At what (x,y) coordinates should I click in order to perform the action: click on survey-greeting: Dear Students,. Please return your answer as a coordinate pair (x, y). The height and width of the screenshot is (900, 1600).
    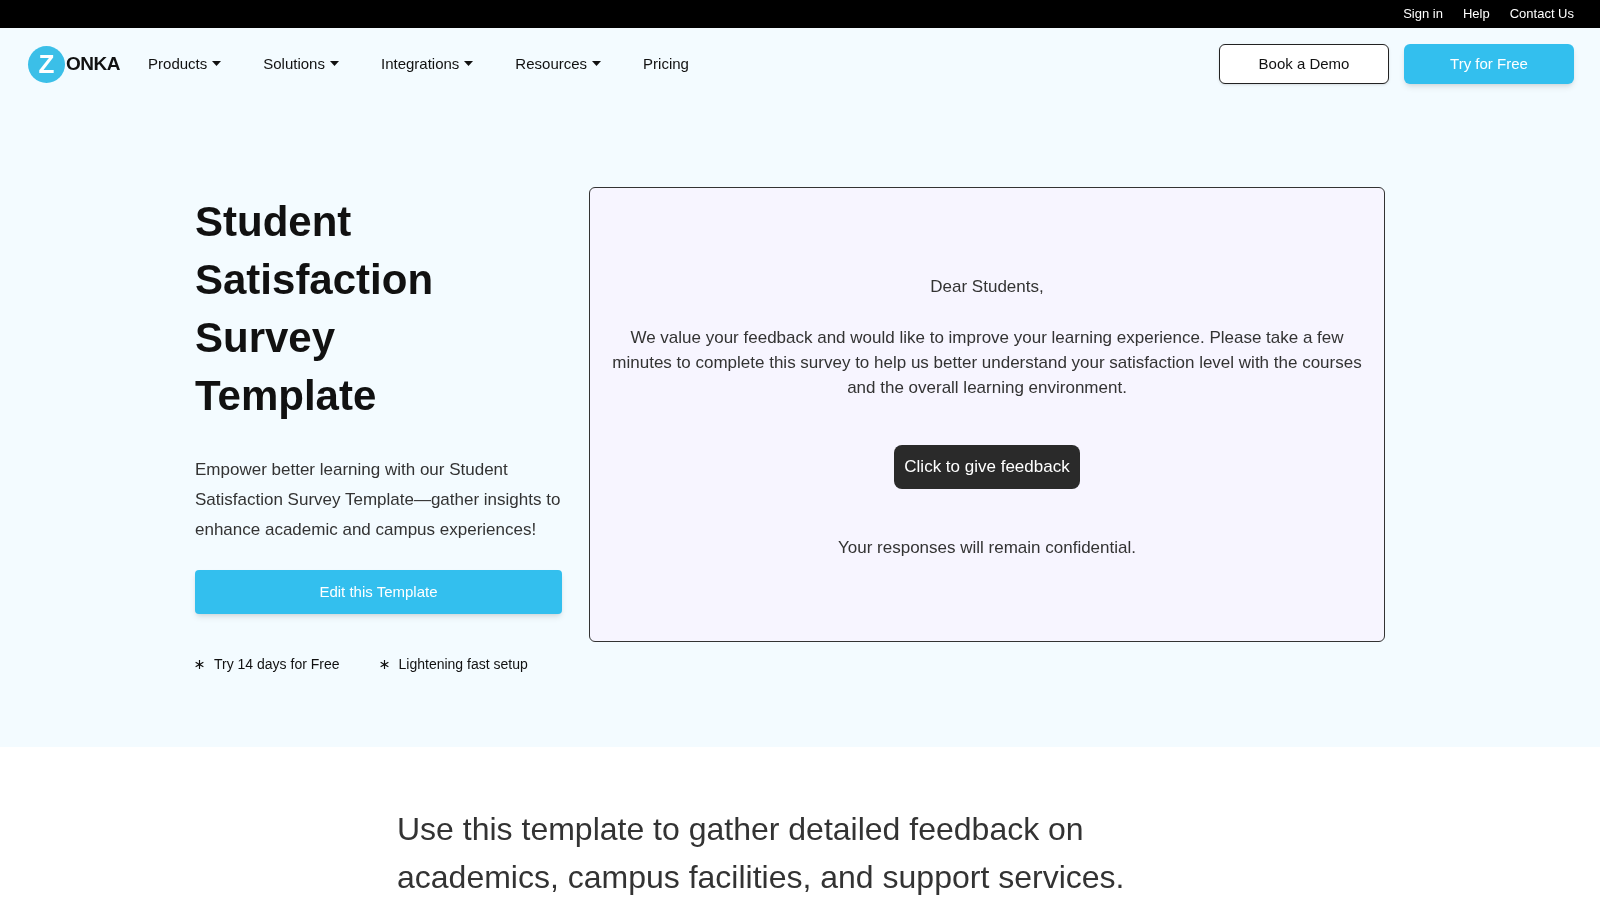
    Looking at the image, I should click on (987, 287).